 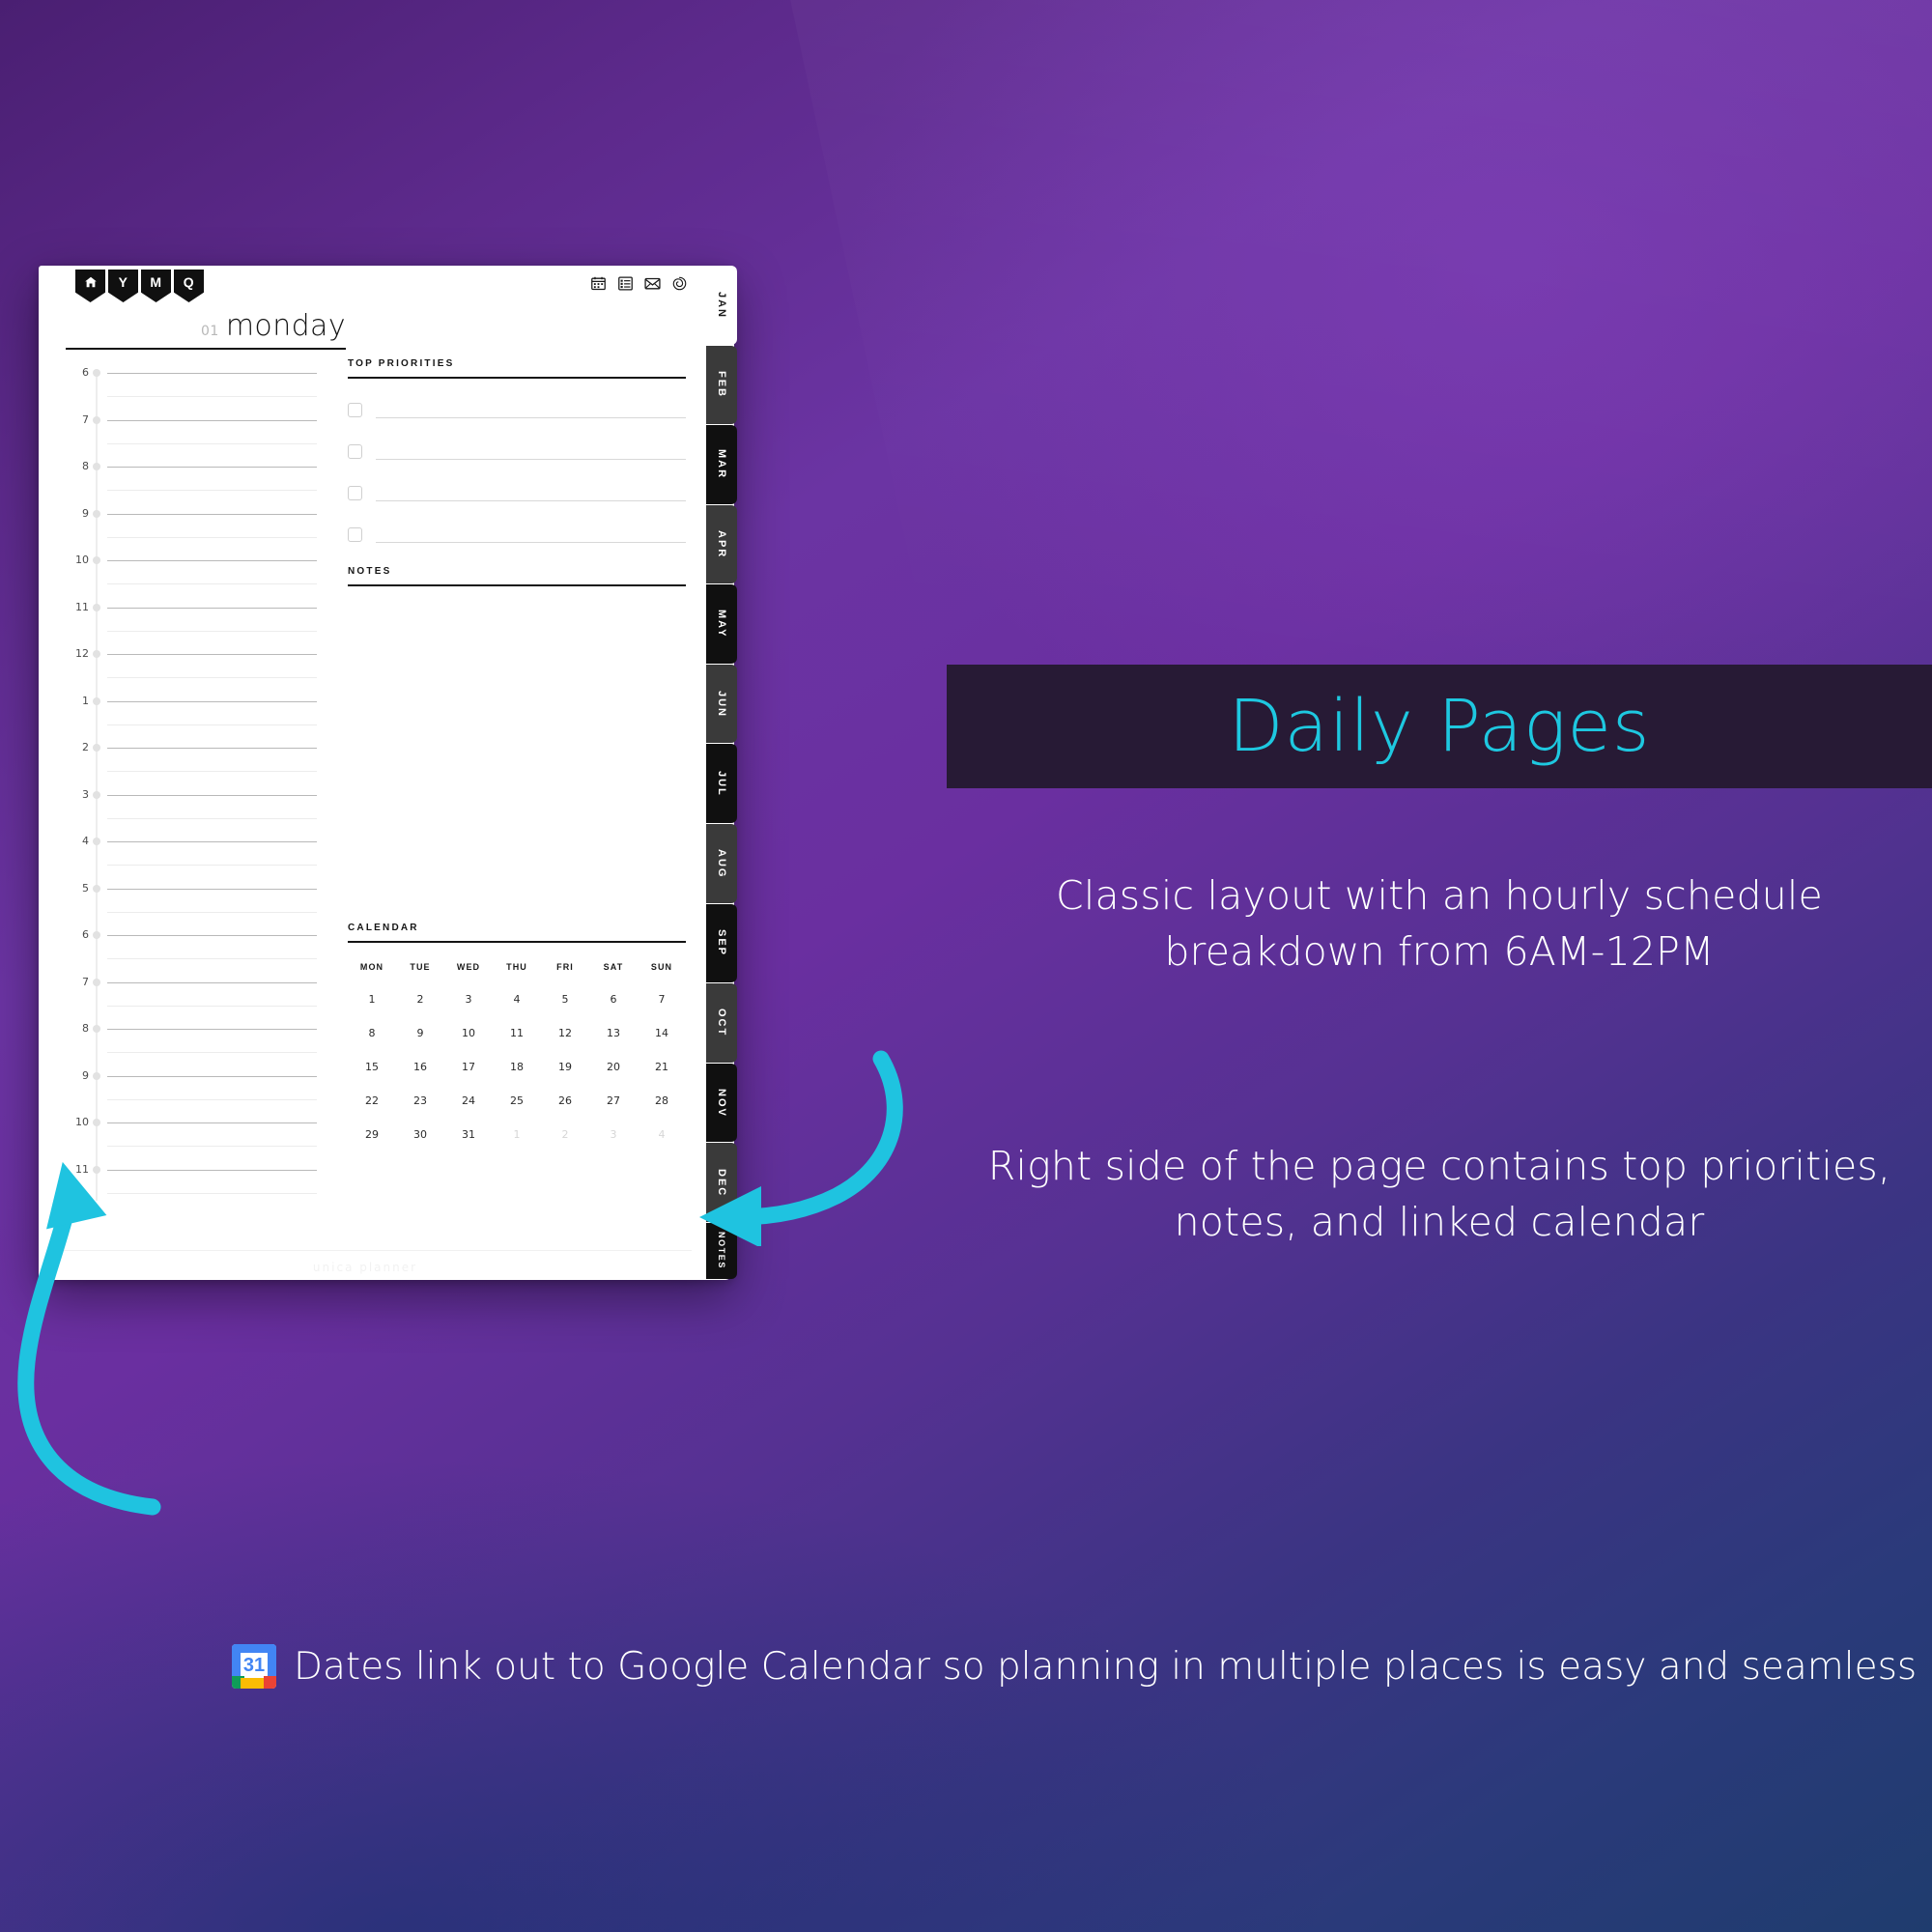 What do you see at coordinates (721, 385) in the screenshot?
I see `month-tab-feb: FEB` at bounding box center [721, 385].